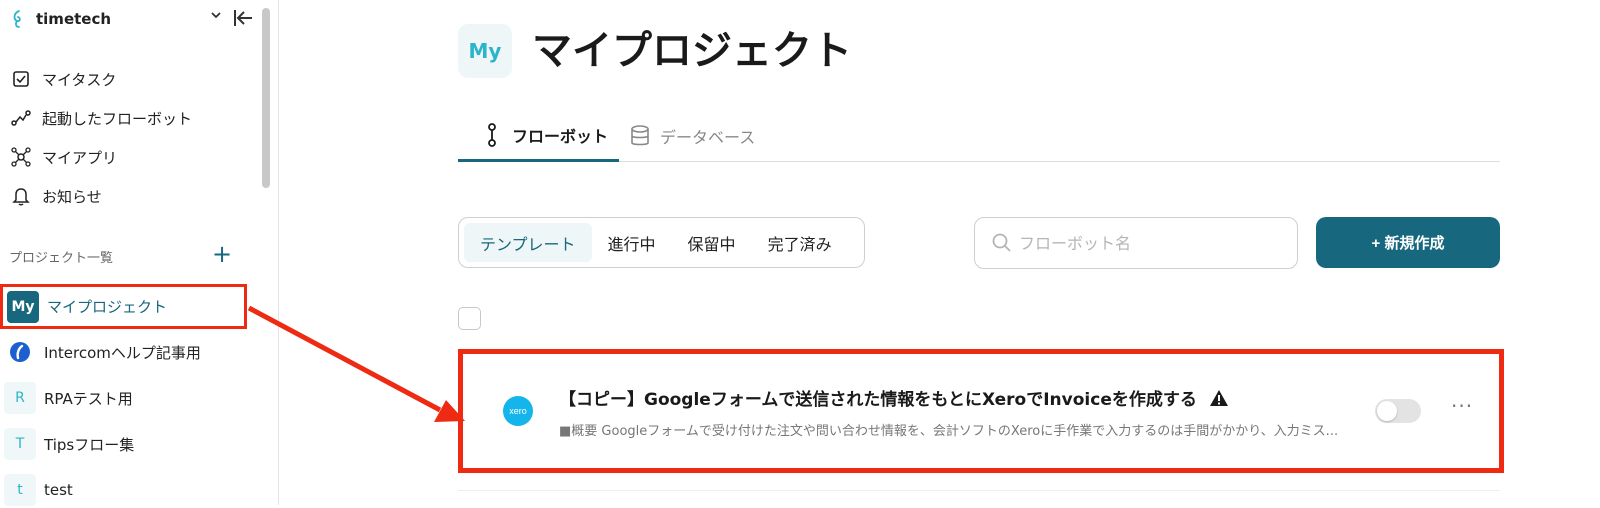 This screenshot has height=508, width=1600. I want to click on project-label: マイプロジェクト, so click(107, 307).